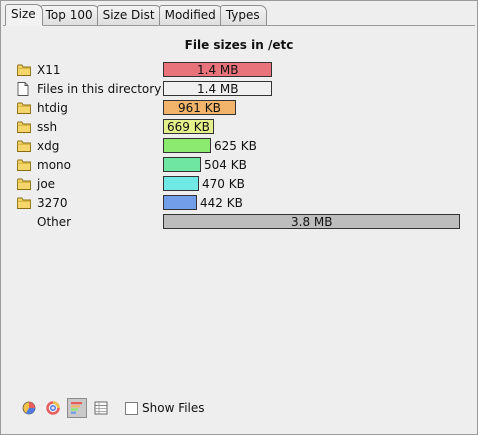  I want to click on view-toolbar: Show Files, so click(112, 408).